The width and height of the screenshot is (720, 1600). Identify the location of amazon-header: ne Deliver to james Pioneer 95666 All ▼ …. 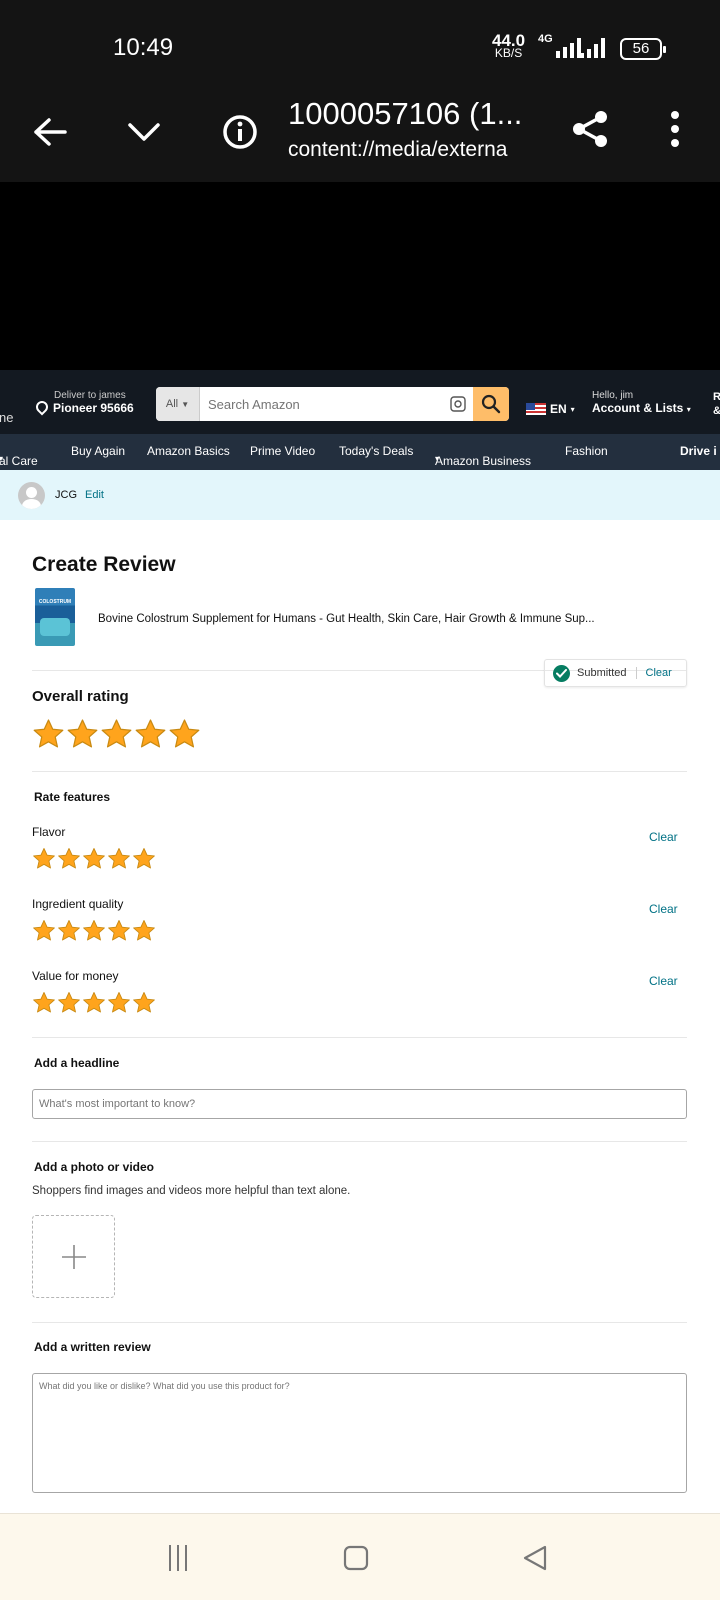
(360, 402).